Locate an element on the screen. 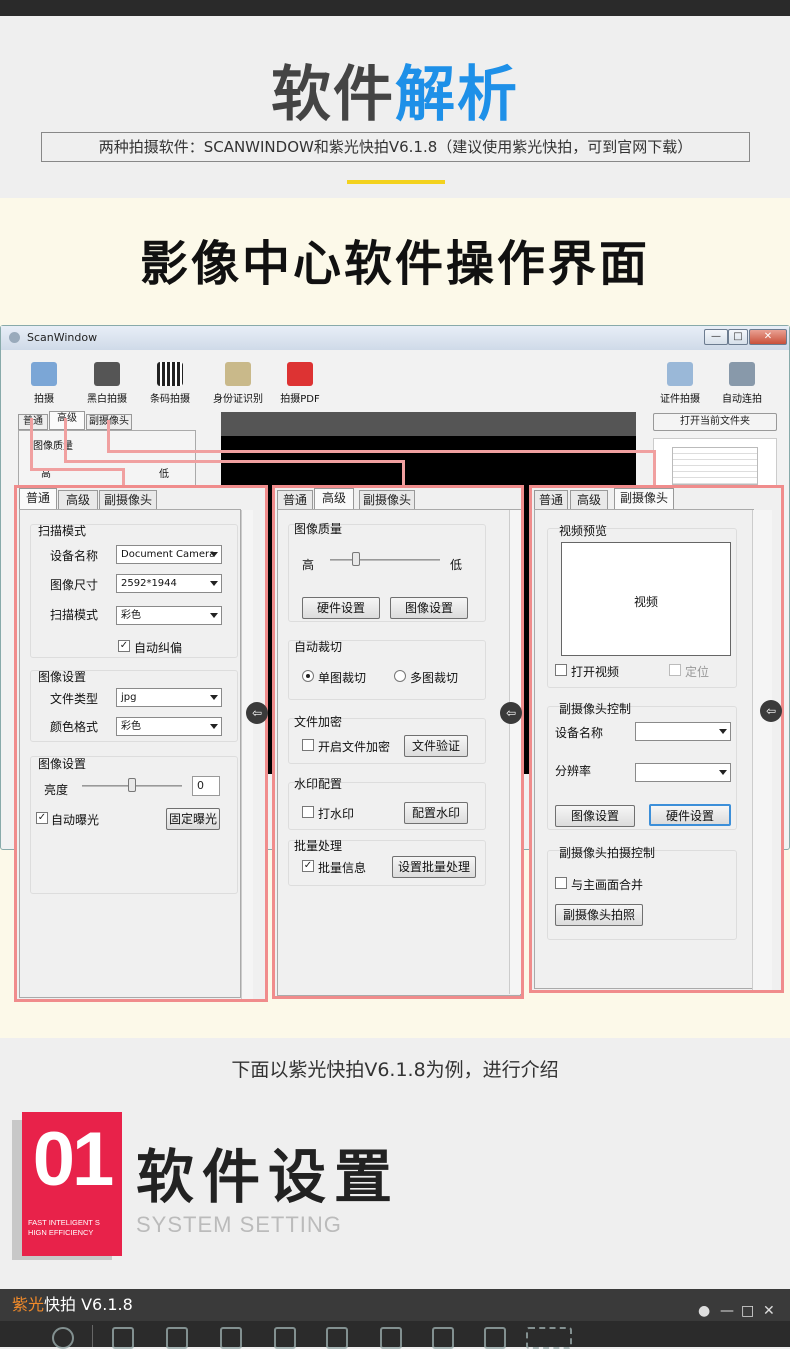 This screenshot has width=790, height=1349. locate-checkbox is located at coordinates (675, 670).